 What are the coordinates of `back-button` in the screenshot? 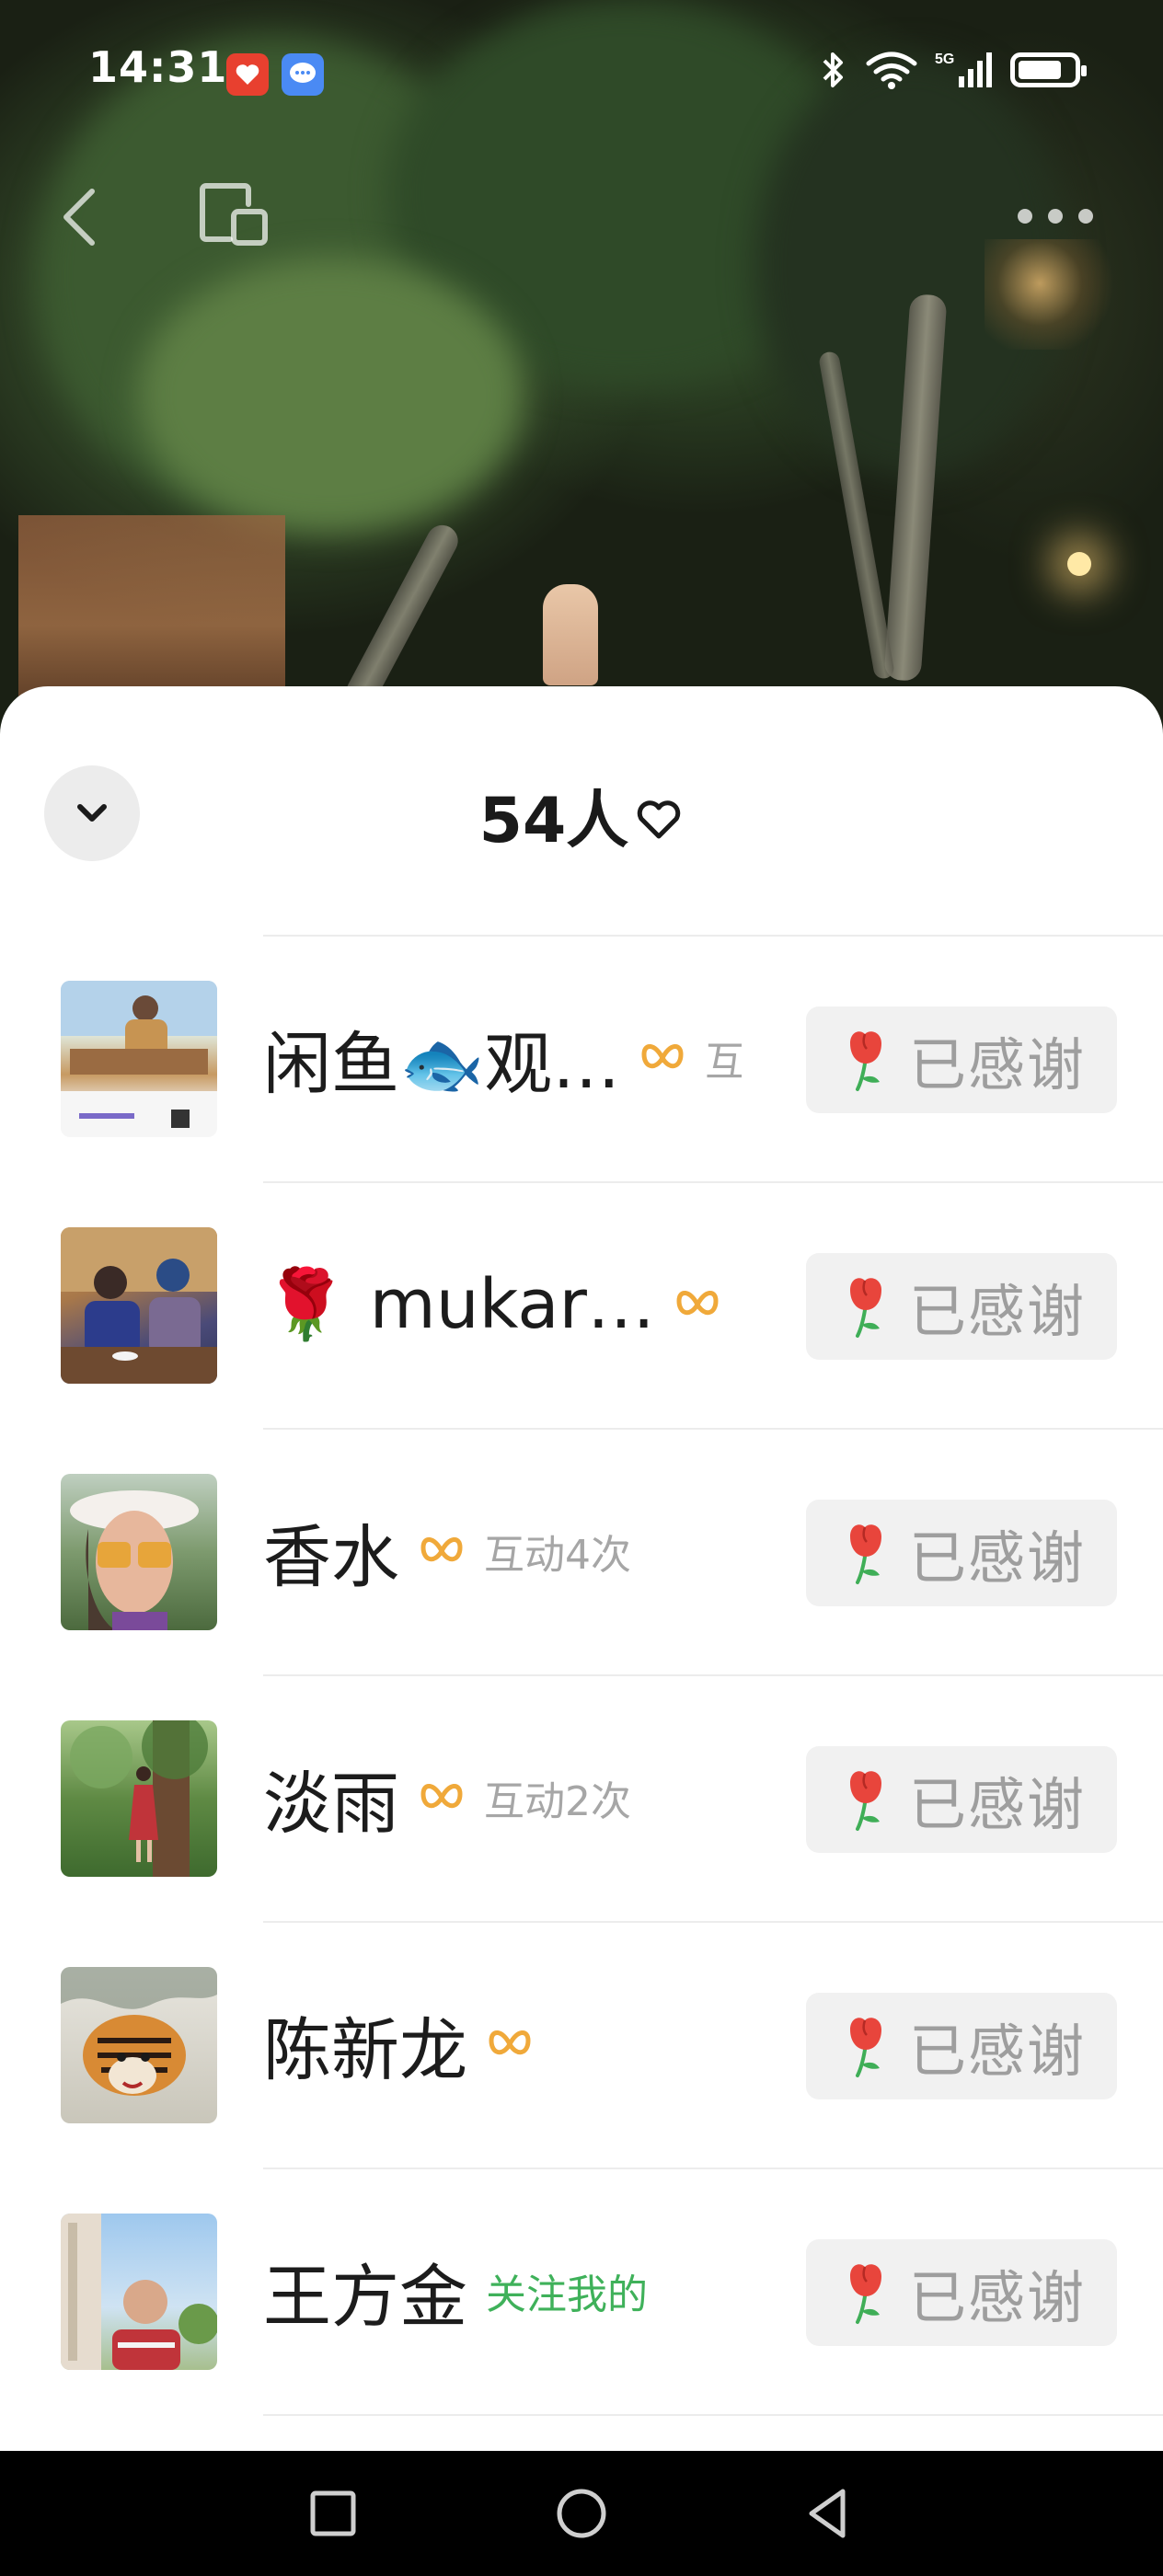 It's located at (81, 216).